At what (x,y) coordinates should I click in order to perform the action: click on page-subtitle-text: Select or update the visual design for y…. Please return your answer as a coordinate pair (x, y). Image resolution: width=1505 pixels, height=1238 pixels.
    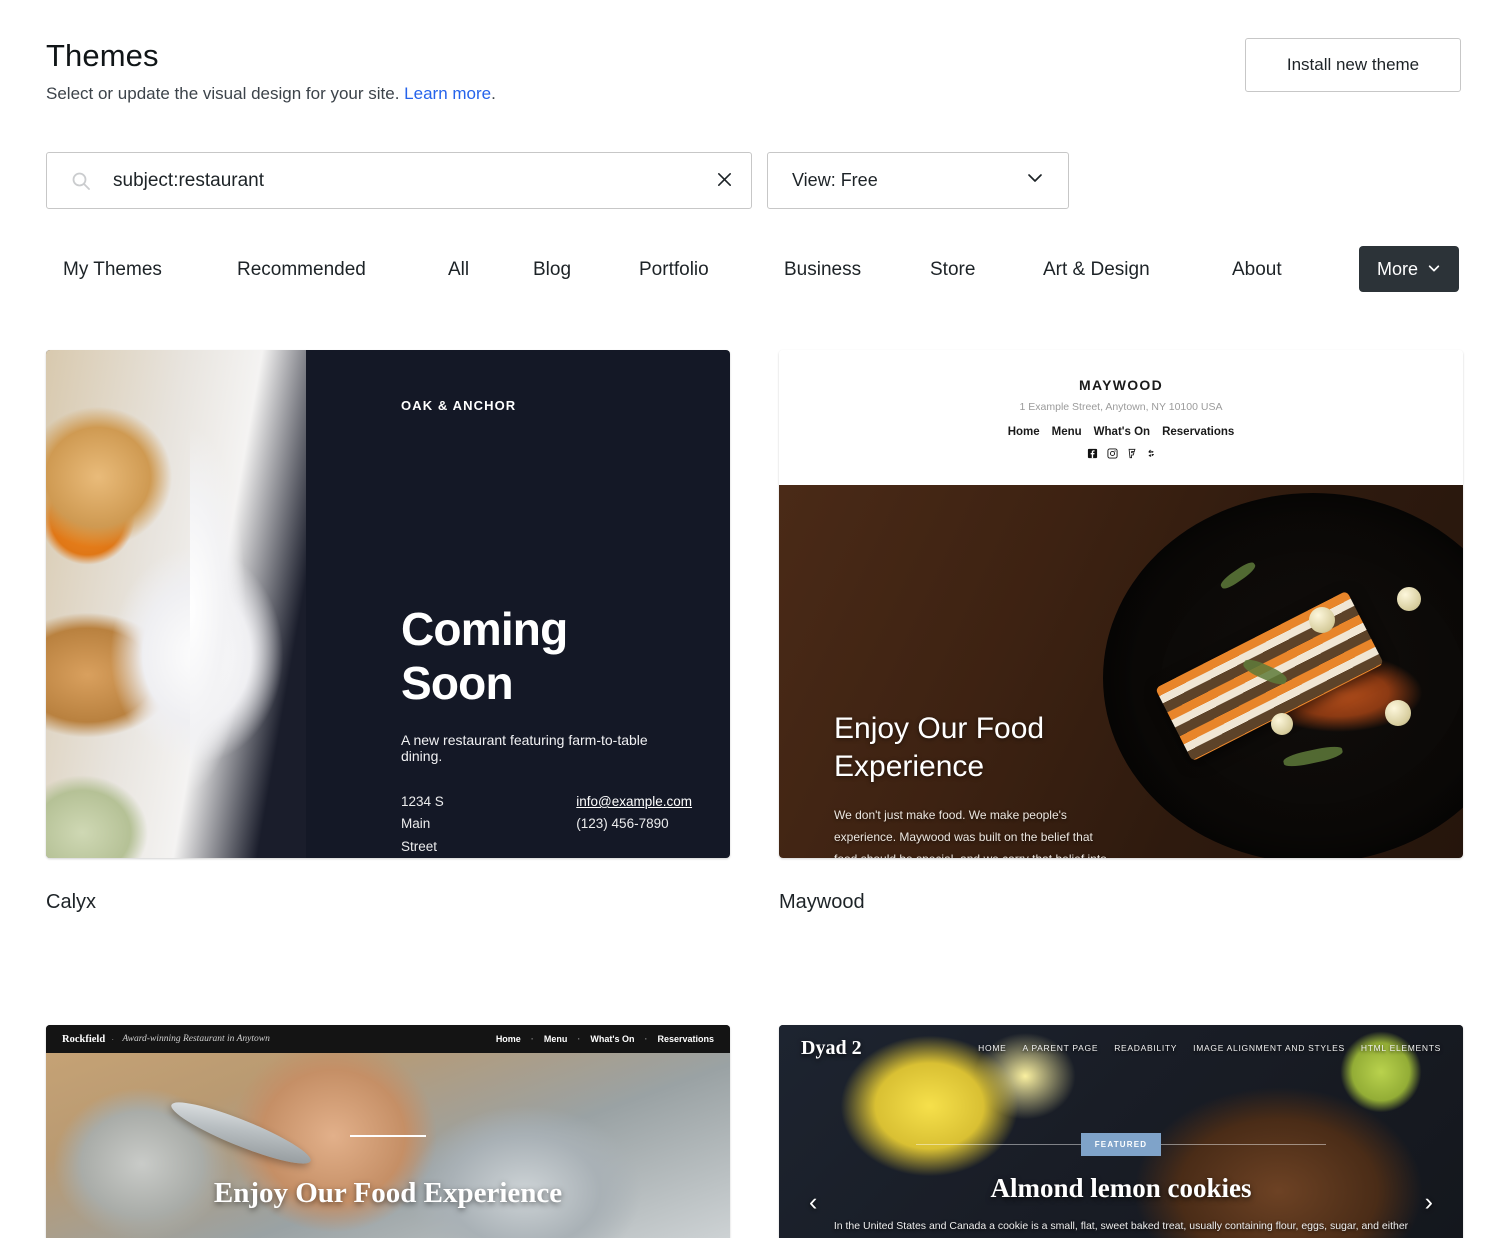
    Looking at the image, I should click on (223, 93).